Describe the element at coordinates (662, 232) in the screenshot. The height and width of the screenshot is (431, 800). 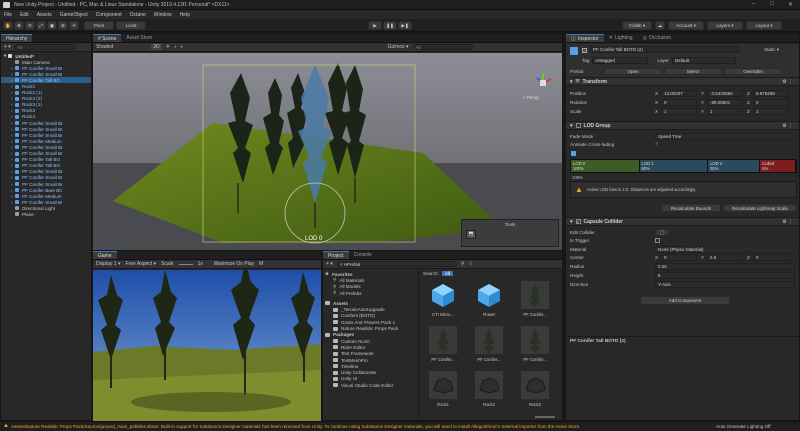
I see `edit-collider-button: ⛶` at that location.